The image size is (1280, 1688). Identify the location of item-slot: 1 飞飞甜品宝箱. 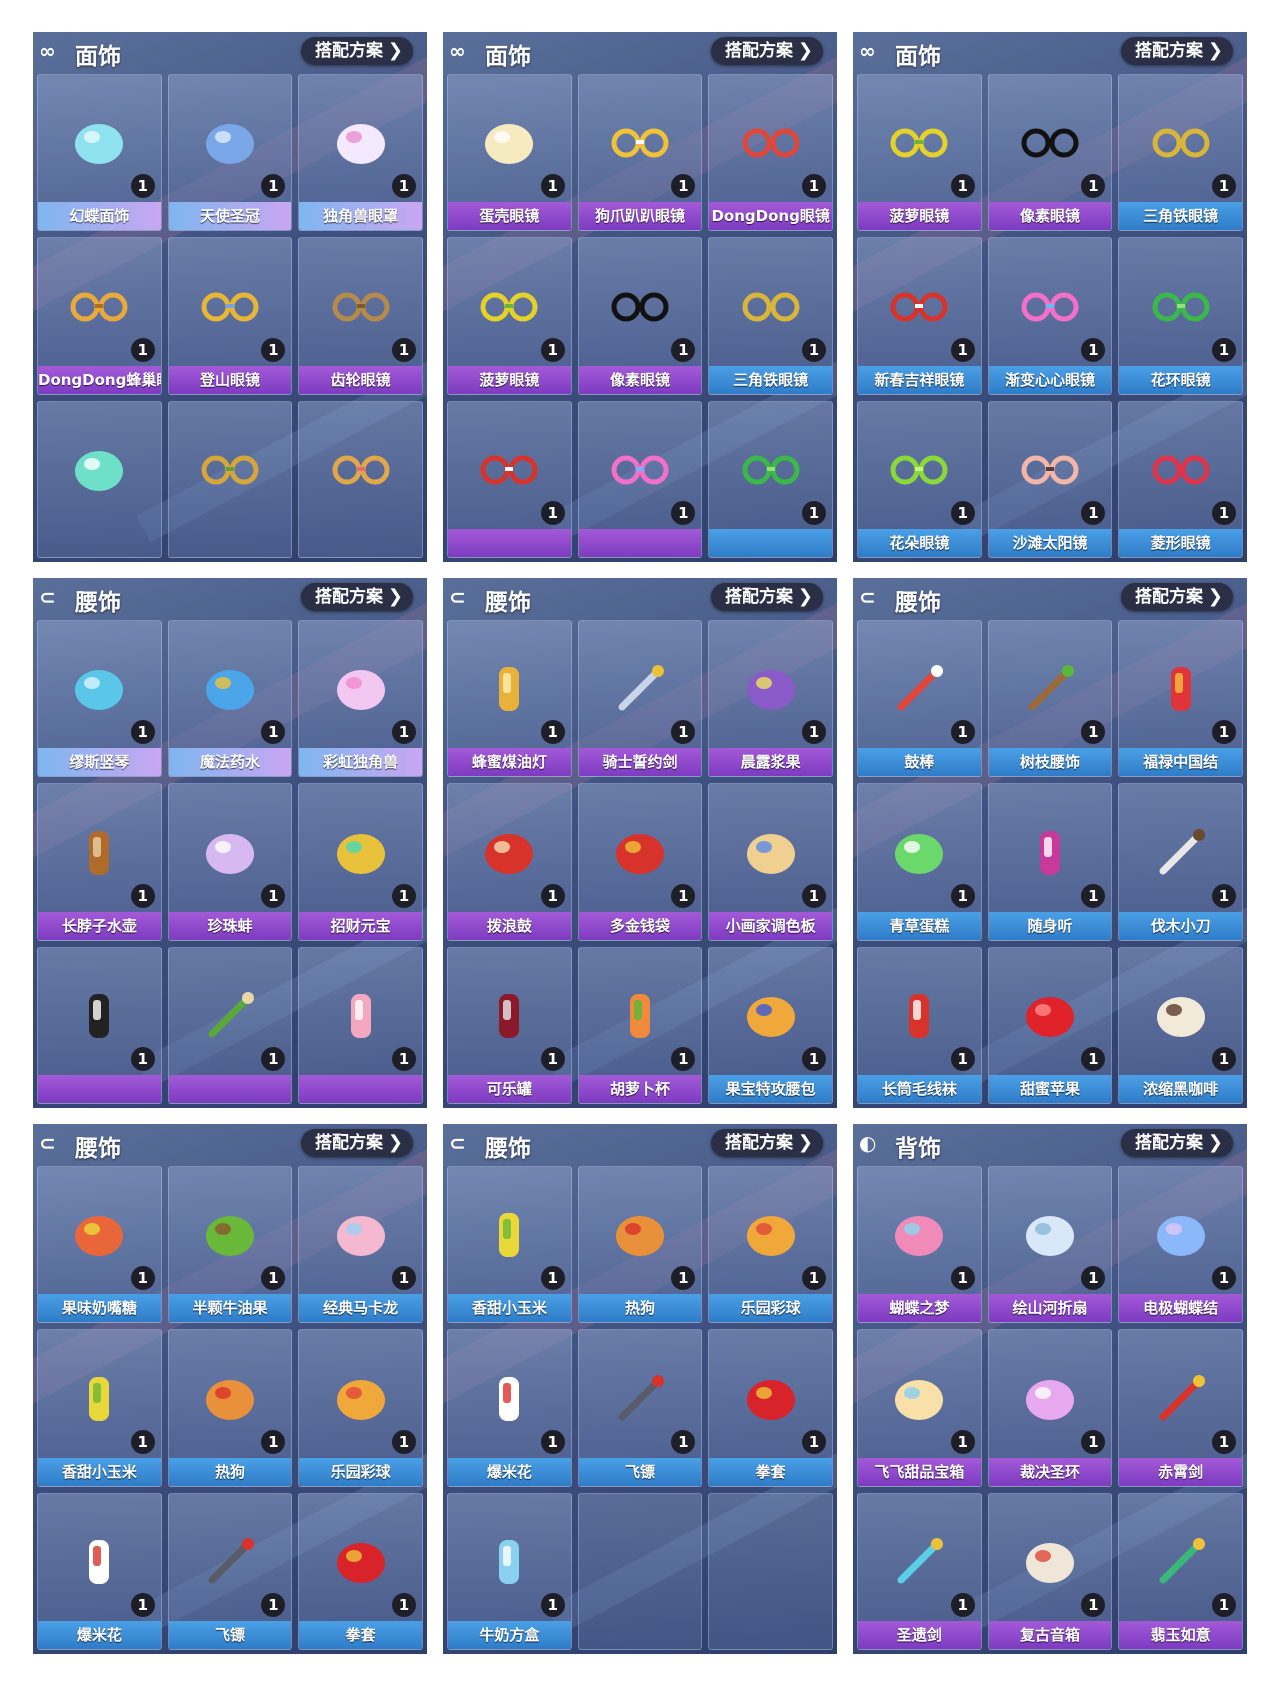
(919, 1408).